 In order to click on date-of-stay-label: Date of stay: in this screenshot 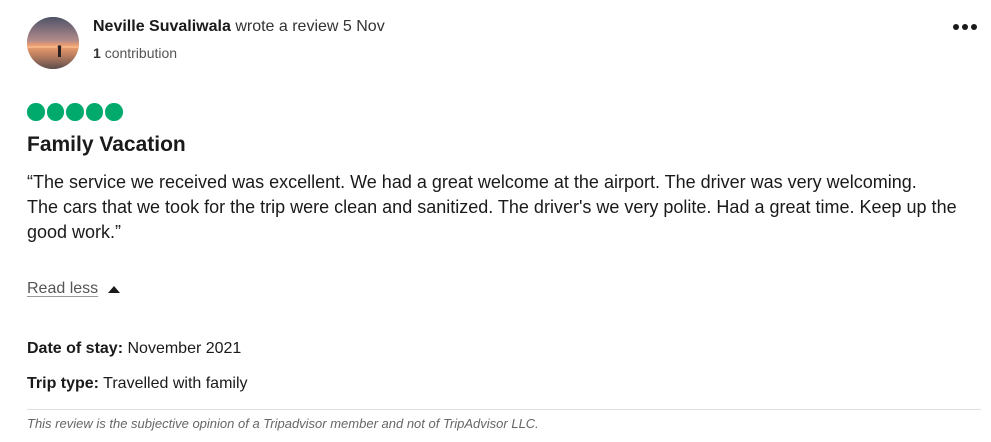, I will do `click(75, 348)`.